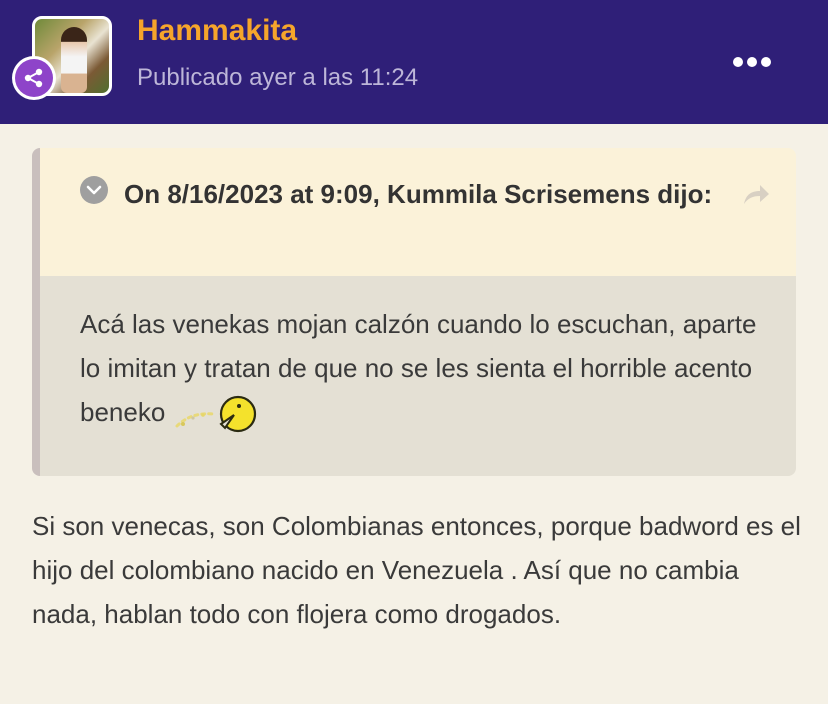  Describe the element at coordinates (756, 195) in the screenshot. I see `share-arrow-icon` at that location.